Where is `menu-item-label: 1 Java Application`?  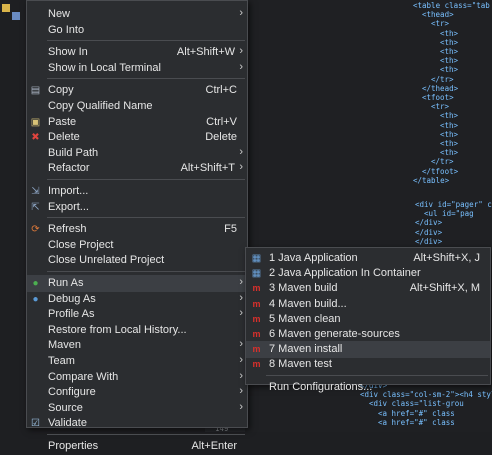
menu-item-label: 1 Java Application is located at coordinates (313, 258).